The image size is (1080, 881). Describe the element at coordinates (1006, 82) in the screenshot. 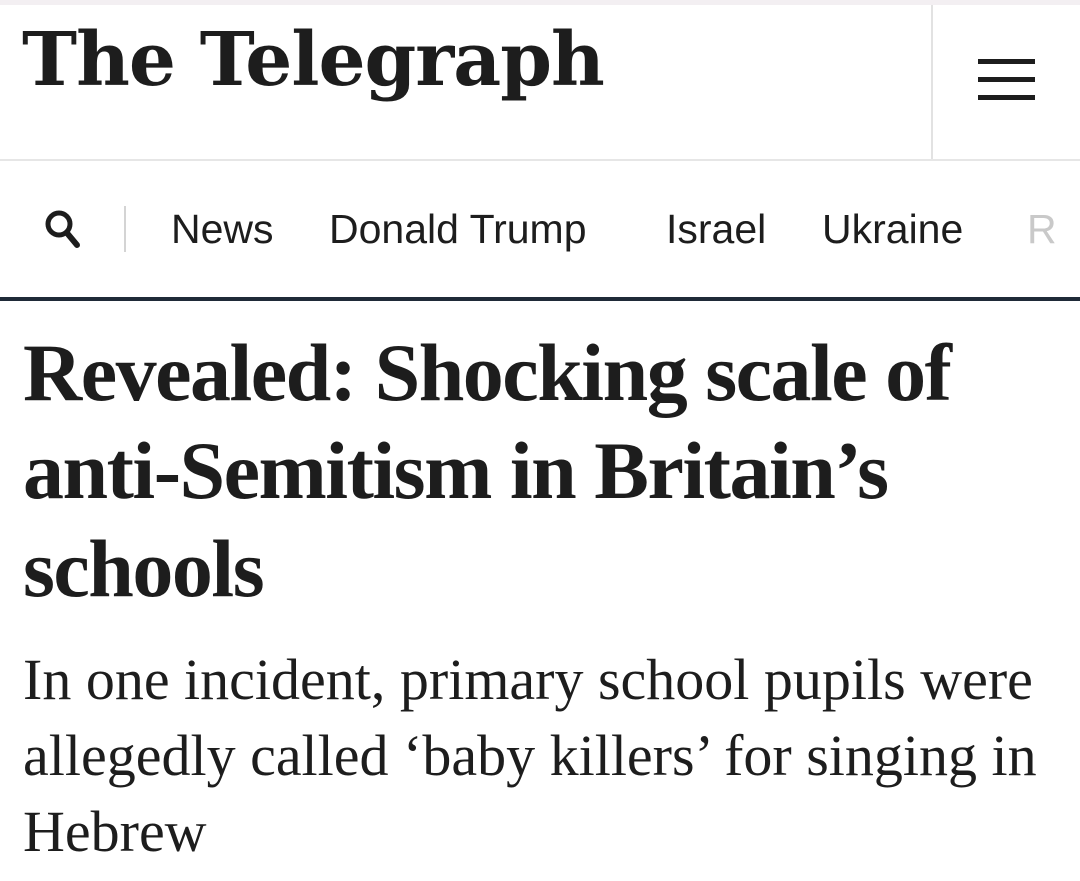

I see `menu-button` at that location.